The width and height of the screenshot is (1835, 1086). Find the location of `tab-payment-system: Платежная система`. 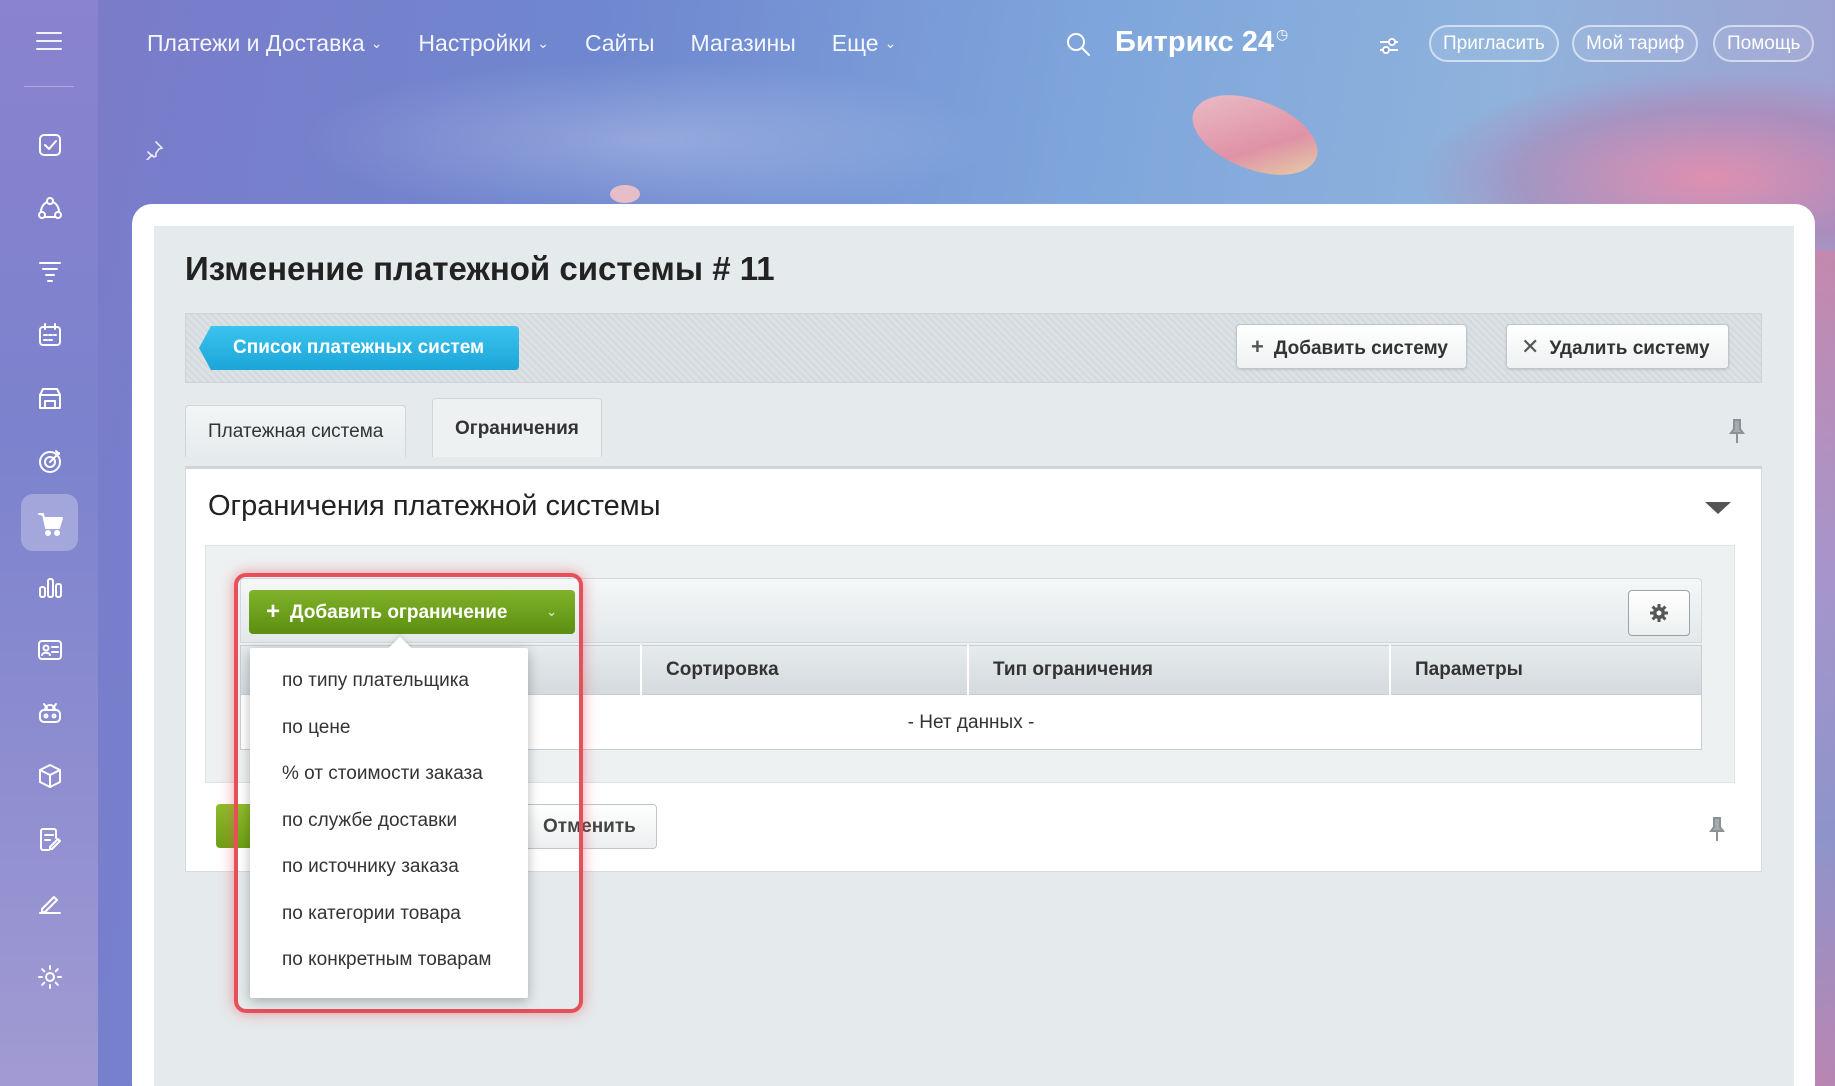

tab-payment-system: Платежная система is located at coordinates (296, 431).